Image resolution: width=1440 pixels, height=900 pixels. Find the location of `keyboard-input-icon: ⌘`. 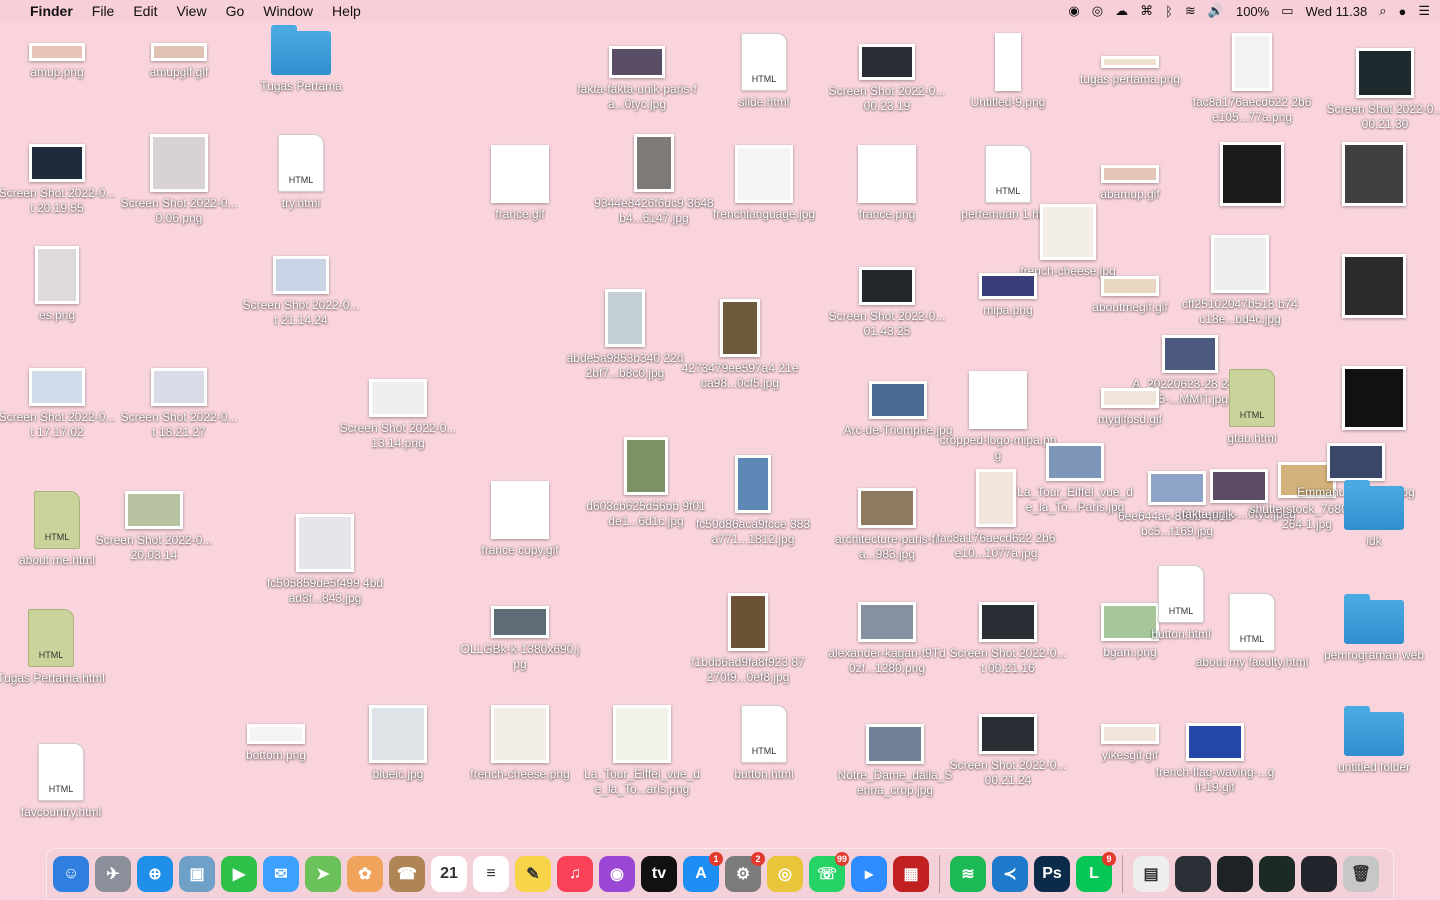

keyboard-input-icon: ⌘ is located at coordinates (1146, 11).